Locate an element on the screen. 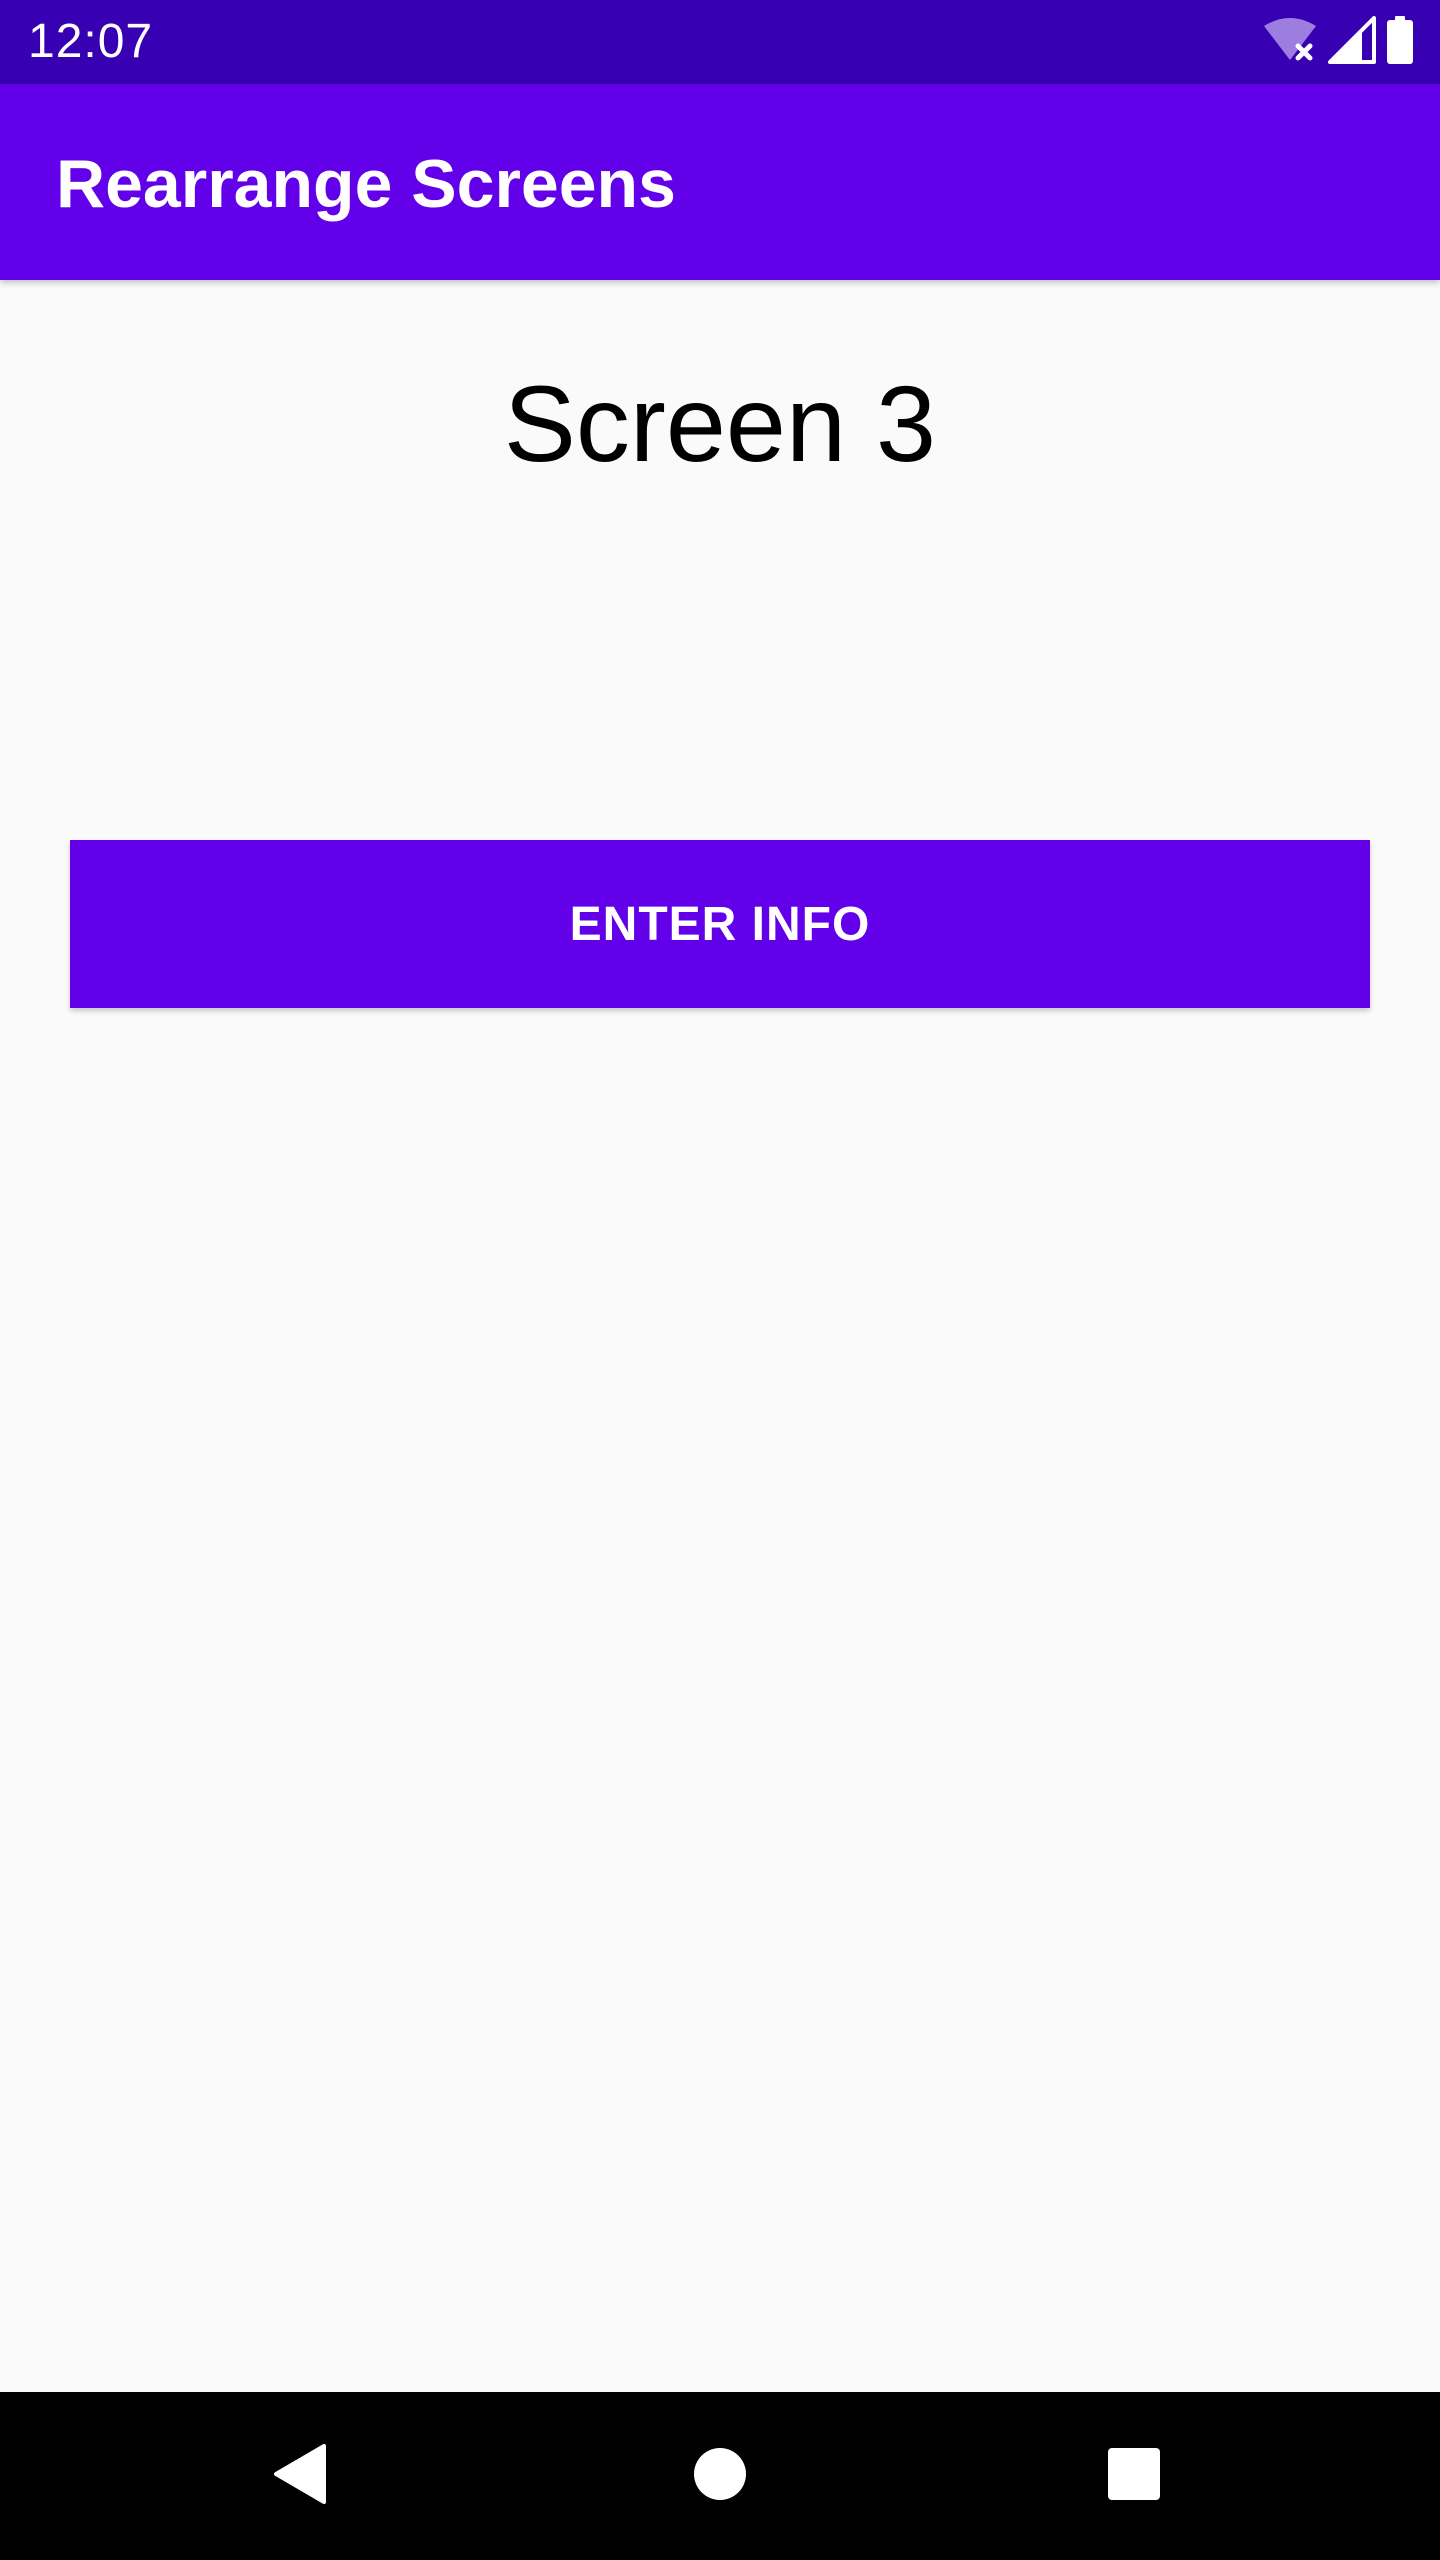 The image size is (1440, 2560). app-title: Rearrange Screens is located at coordinates (366, 184).